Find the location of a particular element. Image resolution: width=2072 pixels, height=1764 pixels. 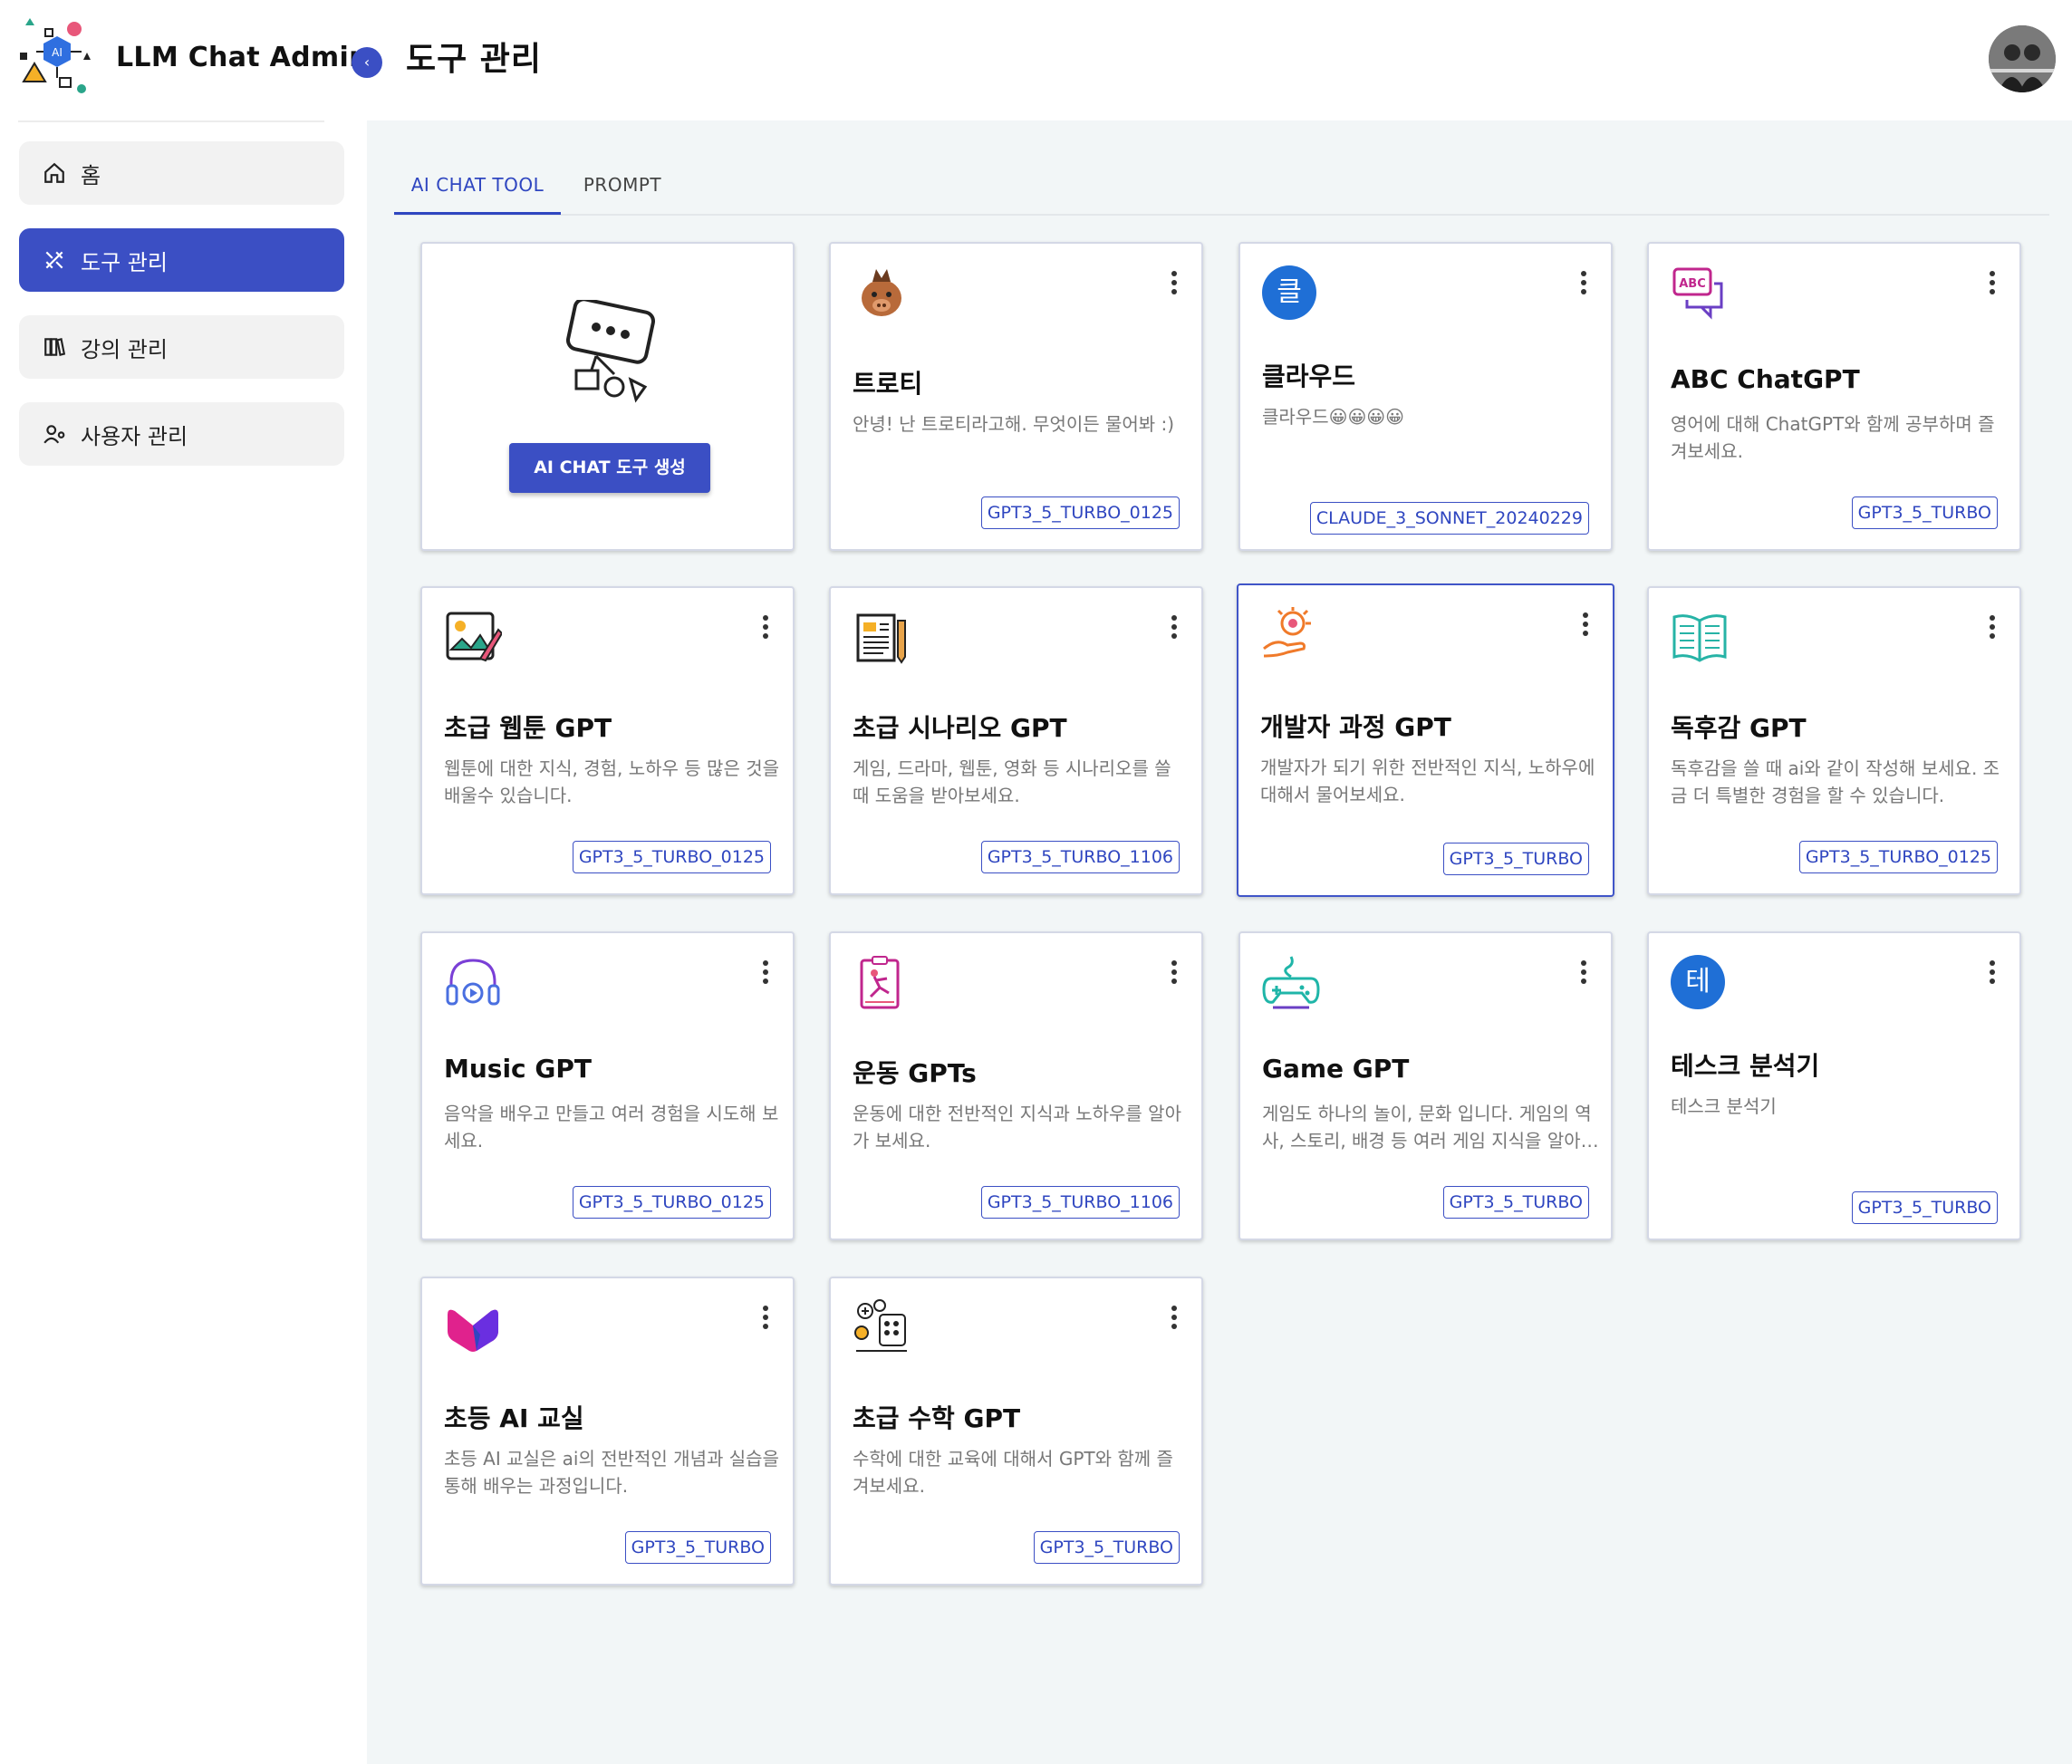

open-book-icon is located at coordinates (1699, 638).